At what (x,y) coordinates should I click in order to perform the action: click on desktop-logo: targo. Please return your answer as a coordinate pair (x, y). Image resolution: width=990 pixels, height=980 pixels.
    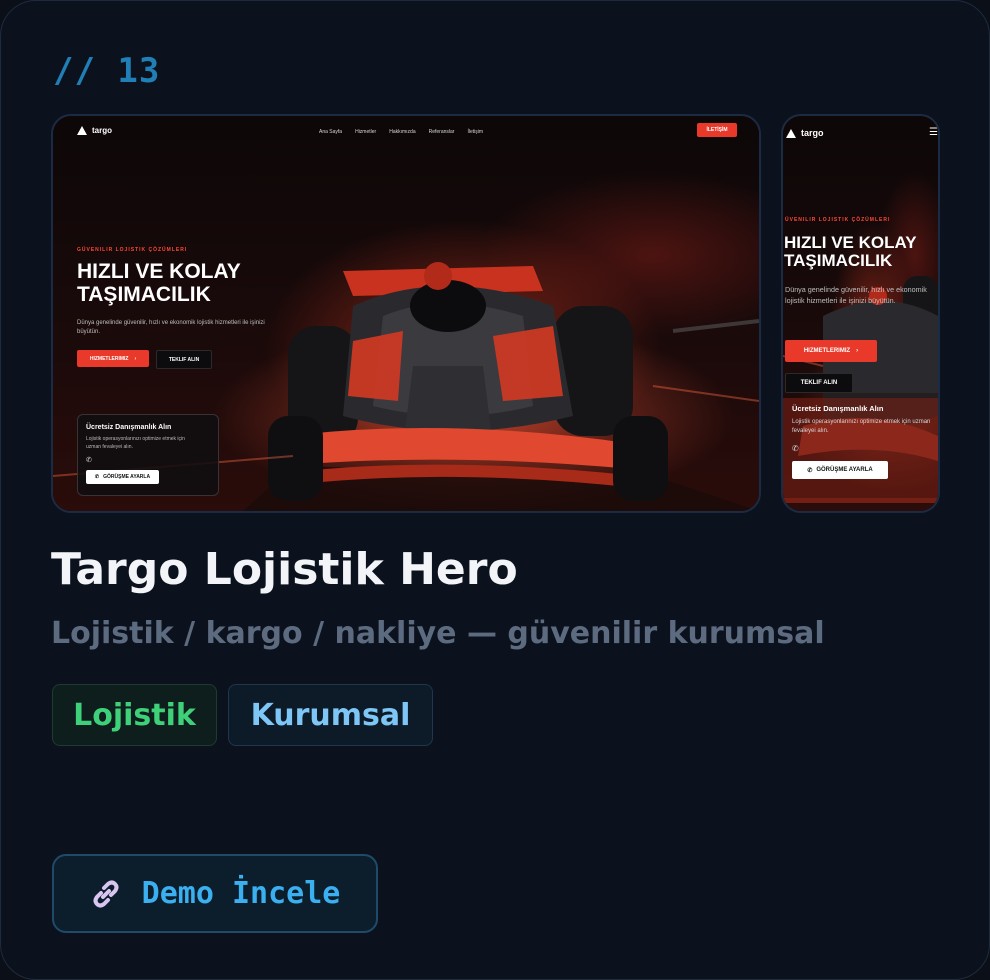
    Looking at the image, I should click on (94, 130).